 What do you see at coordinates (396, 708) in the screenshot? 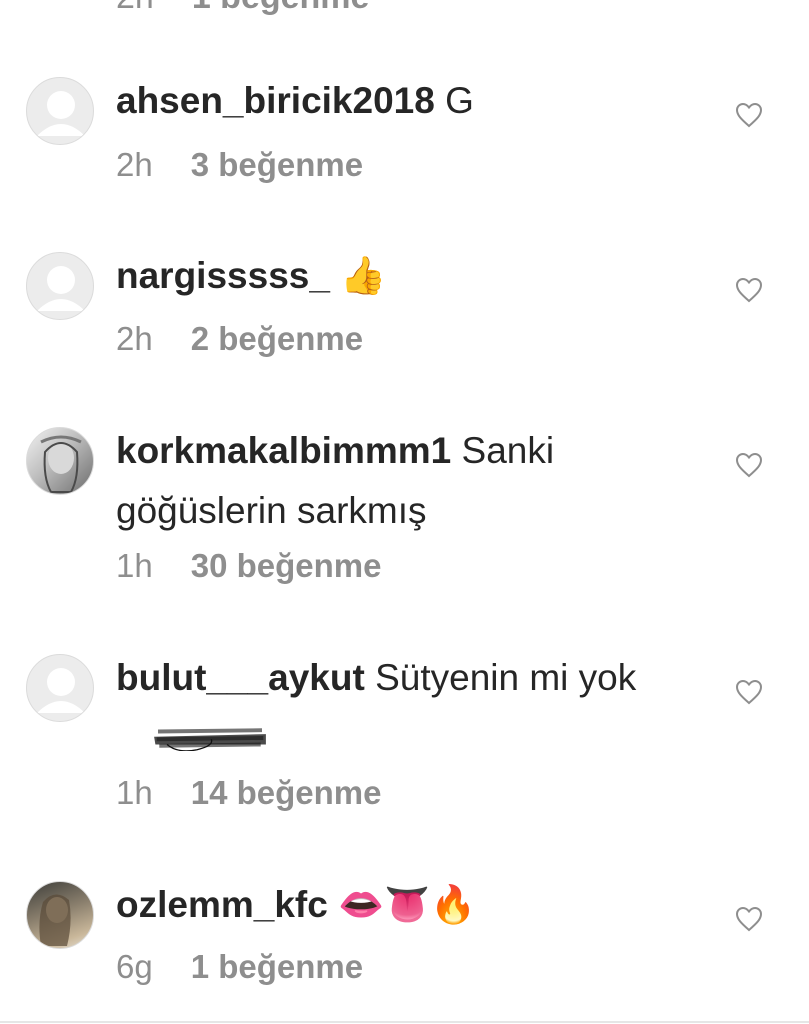
I see `comment-body: bulut___aykut Sütyenin mi yok` at bounding box center [396, 708].